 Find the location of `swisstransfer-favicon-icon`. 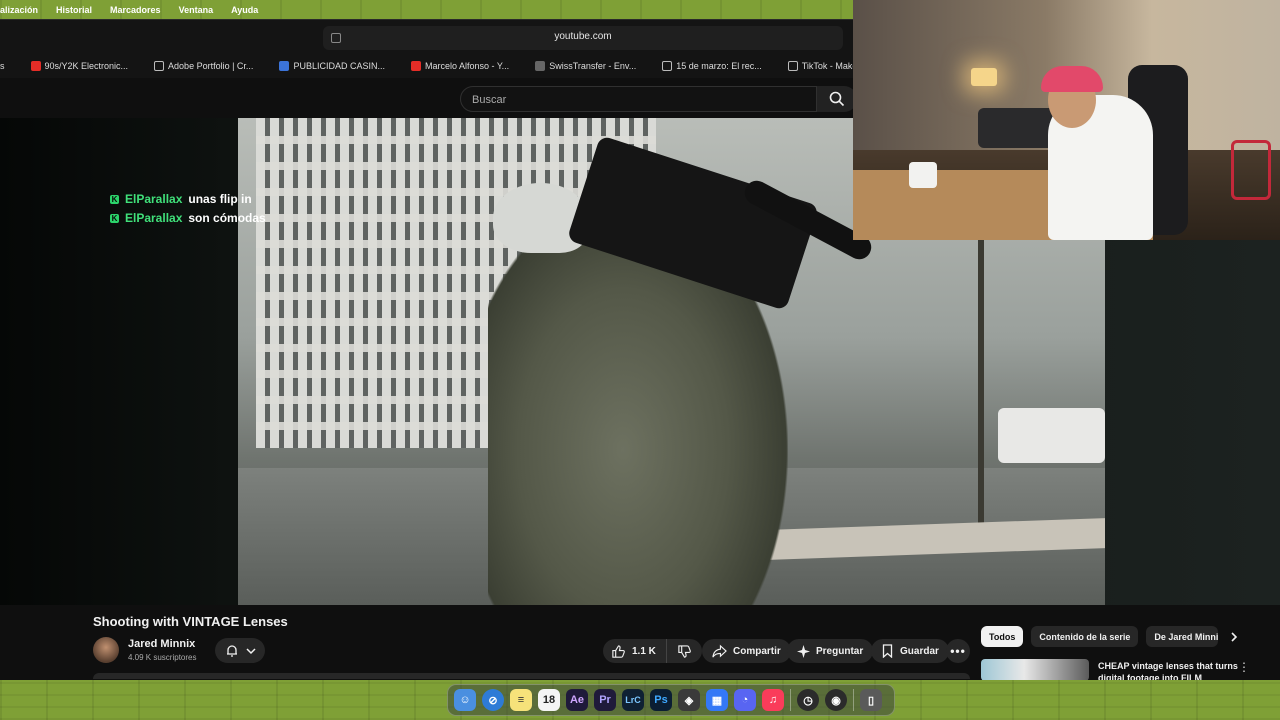

swisstransfer-favicon-icon is located at coordinates (540, 66).